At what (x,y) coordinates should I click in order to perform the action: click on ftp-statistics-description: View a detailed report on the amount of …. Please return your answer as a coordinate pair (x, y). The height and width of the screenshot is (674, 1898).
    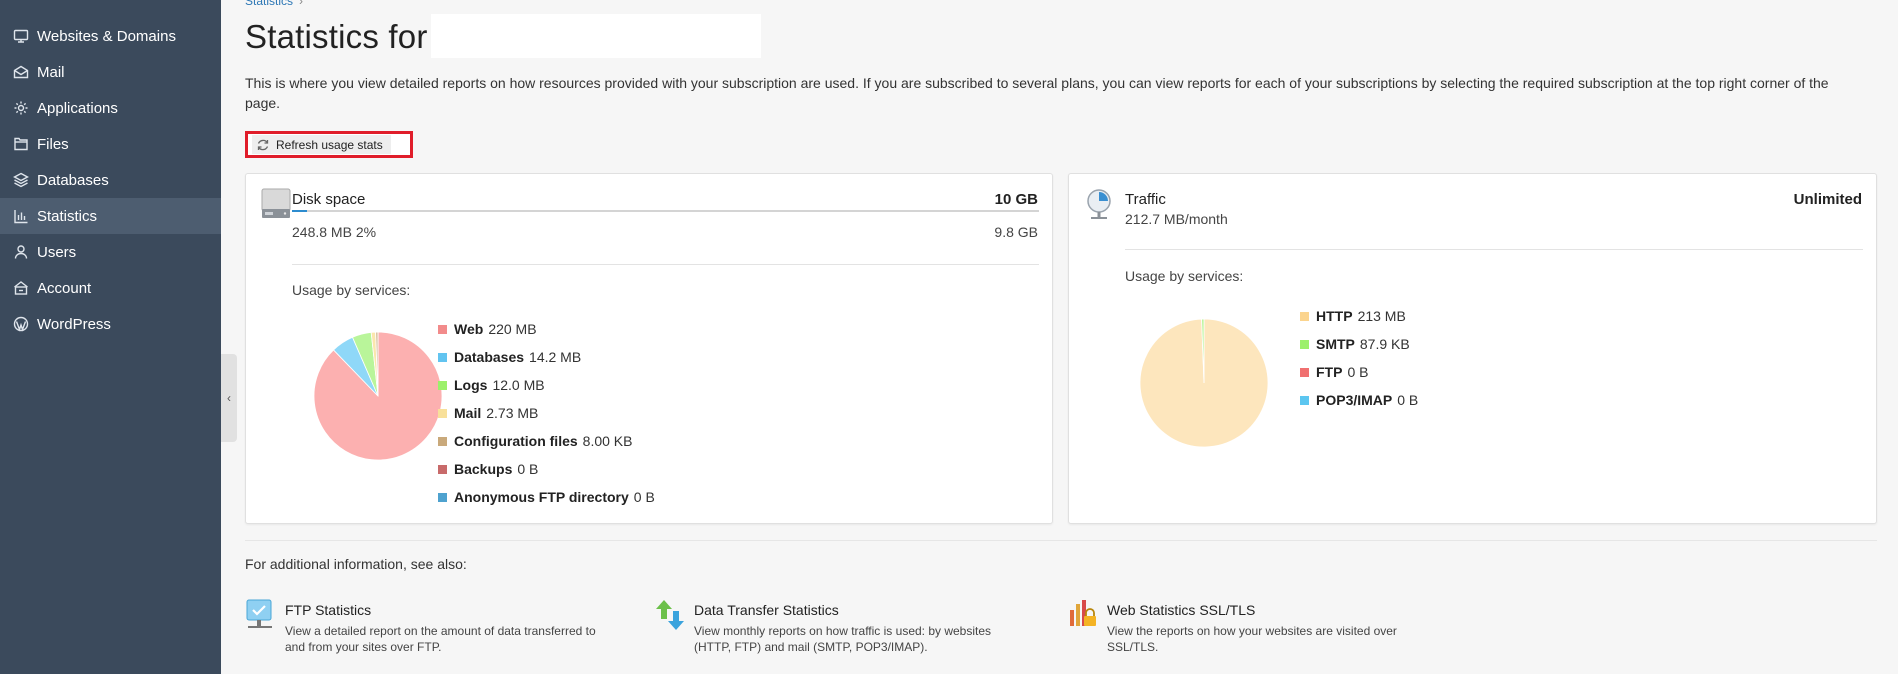
    Looking at the image, I should click on (440, 639).